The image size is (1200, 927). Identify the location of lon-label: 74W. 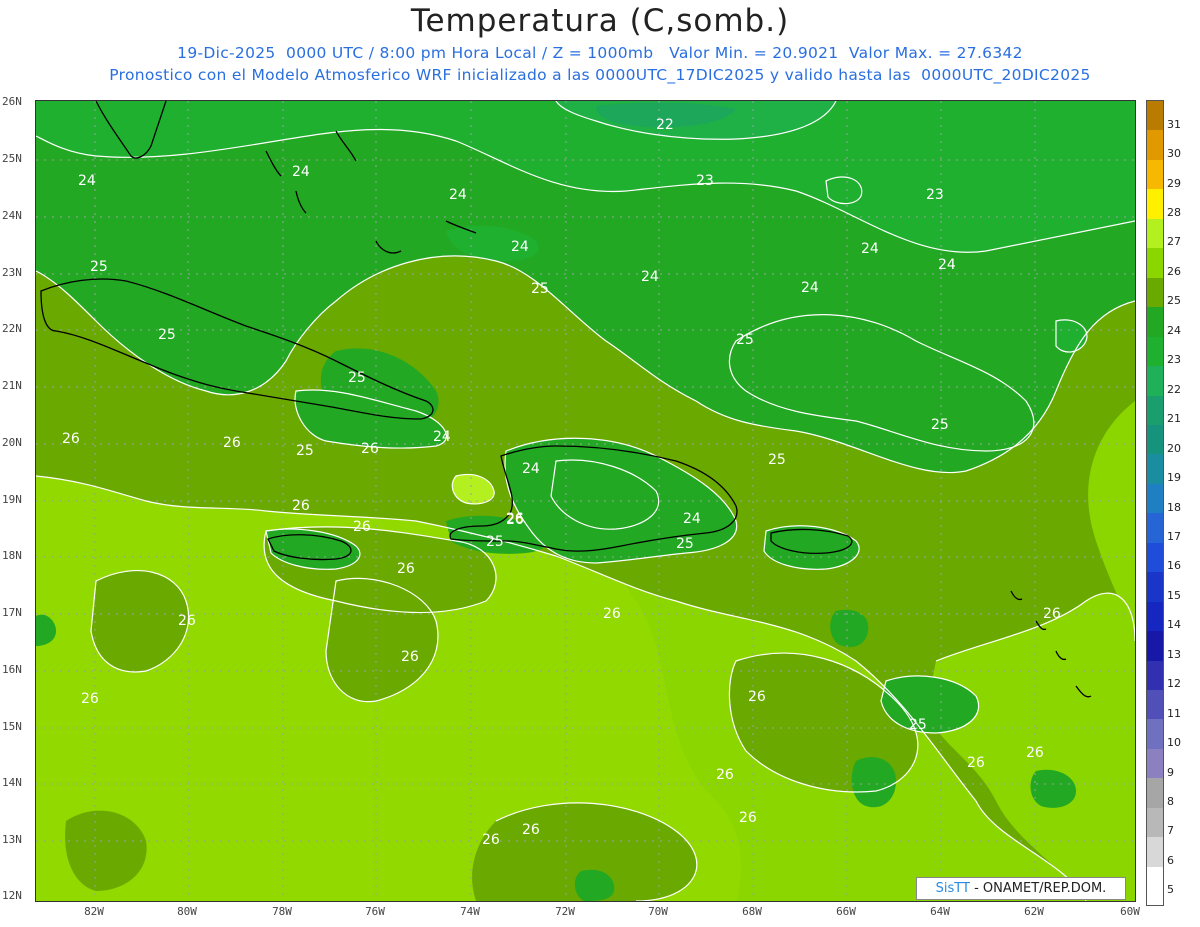
(470, 911).